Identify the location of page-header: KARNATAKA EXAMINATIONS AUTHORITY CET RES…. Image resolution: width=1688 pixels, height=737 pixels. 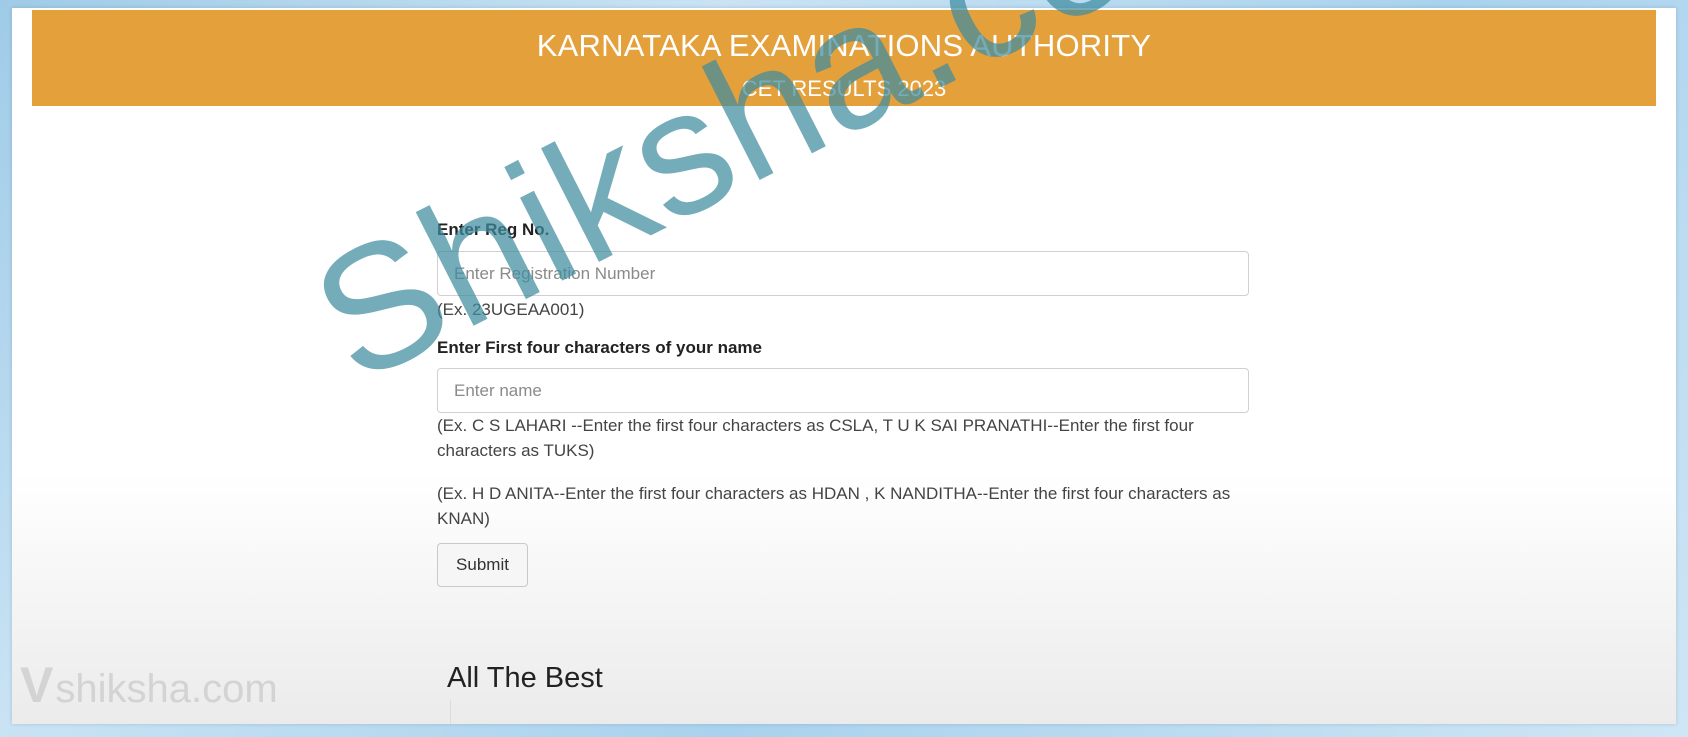
(844, 58).